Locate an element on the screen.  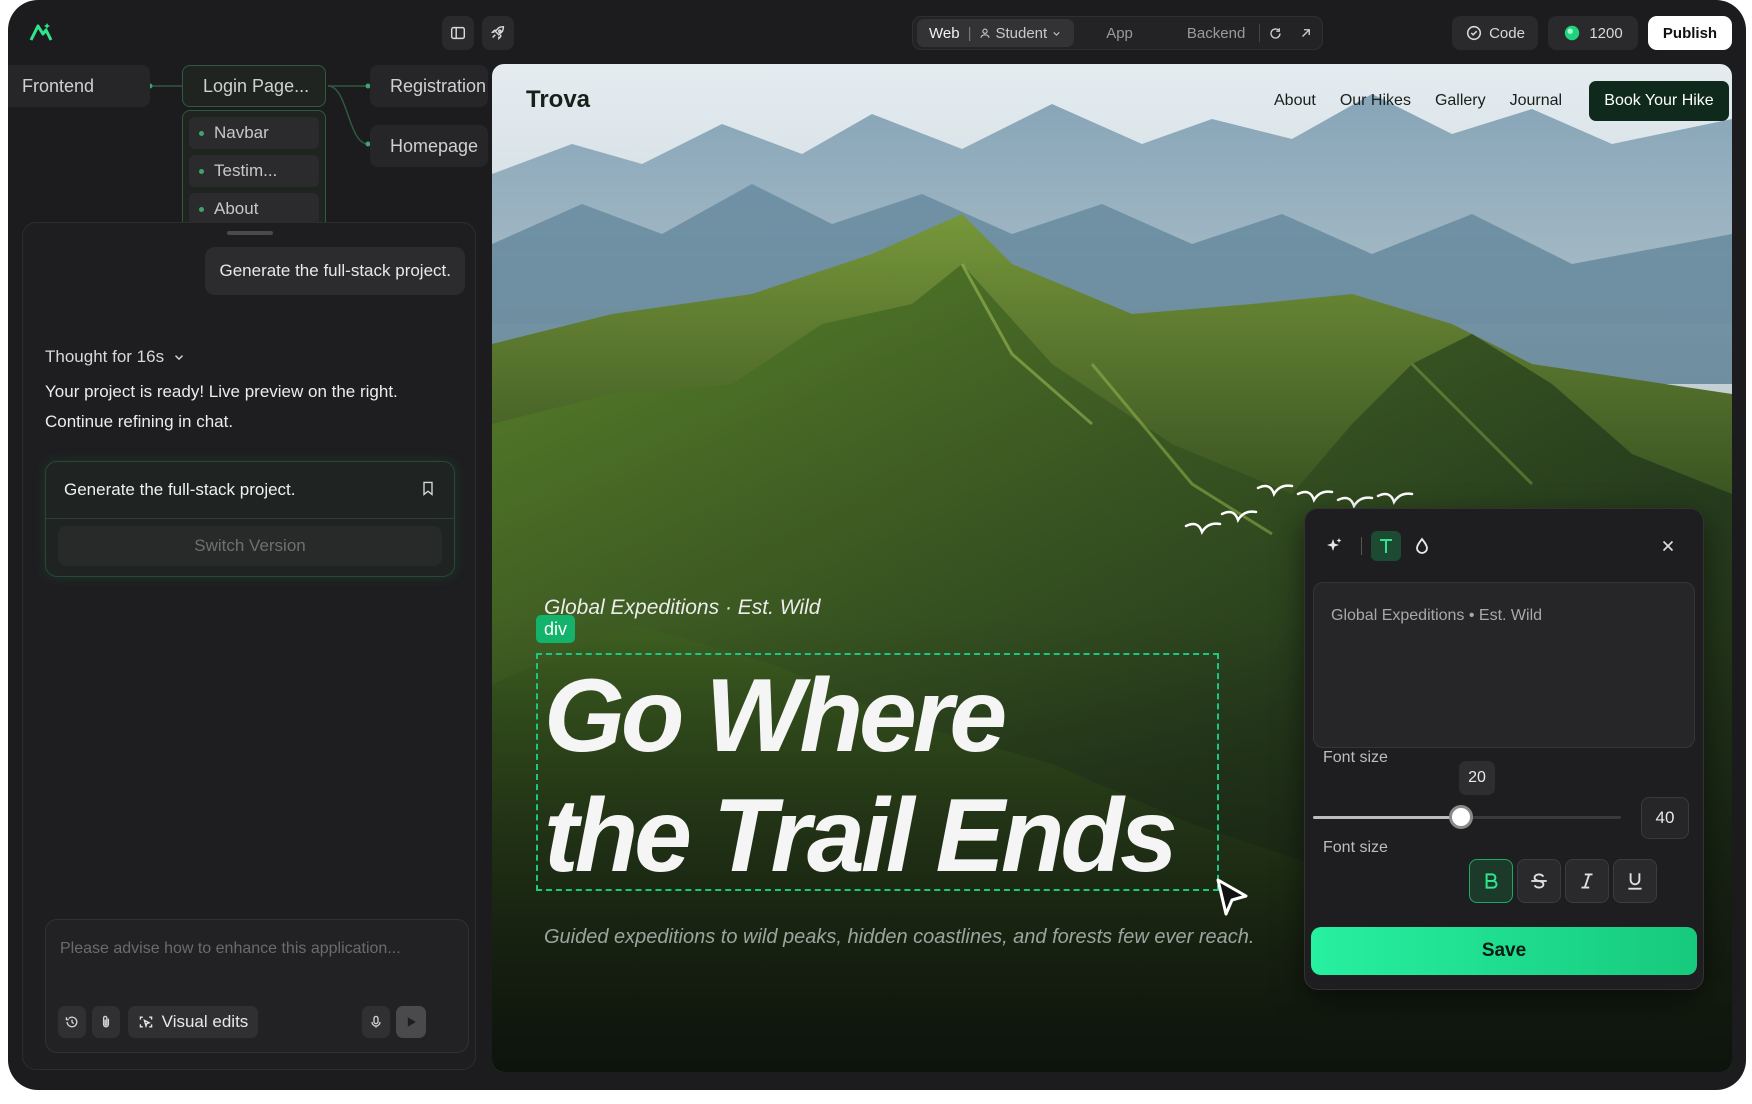
nav-journal: Journal is located at coordinates (1536, 101).